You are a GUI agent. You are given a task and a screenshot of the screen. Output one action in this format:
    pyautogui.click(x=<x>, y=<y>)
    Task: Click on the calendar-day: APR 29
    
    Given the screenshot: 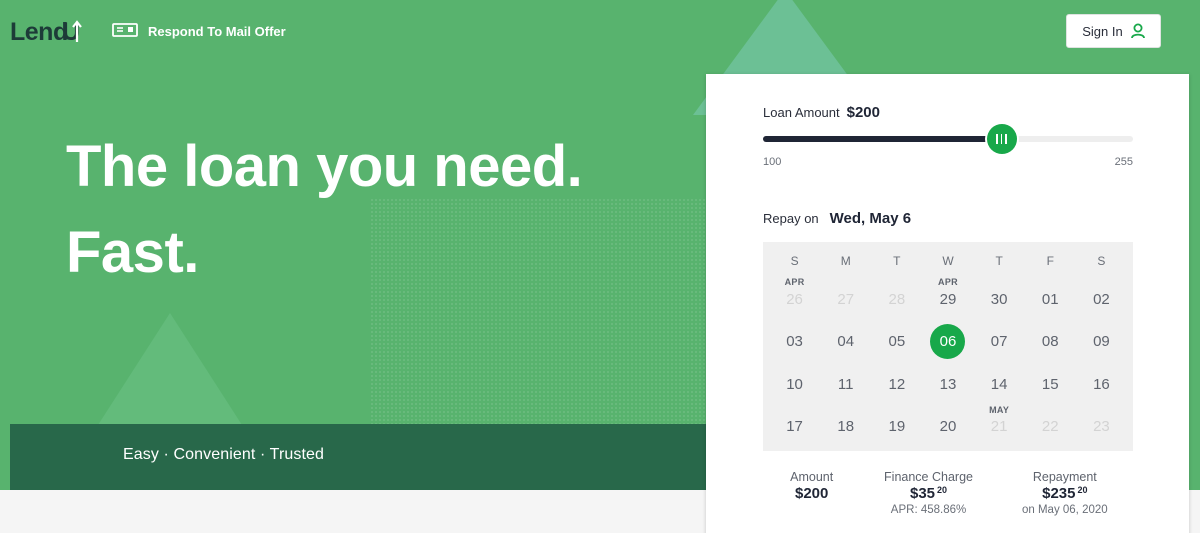 What is the action you would take?
    pyautogui.click(x=947, y=298)
    